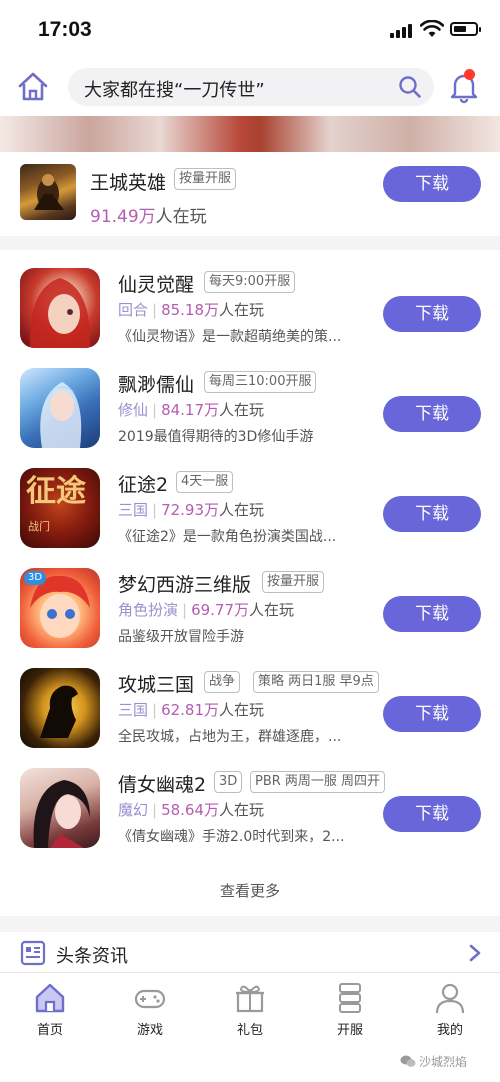 The width and height of the screenshot is (500, 1082). I want to click on game-name: 梦幻西游三维版, so click(185, 585).